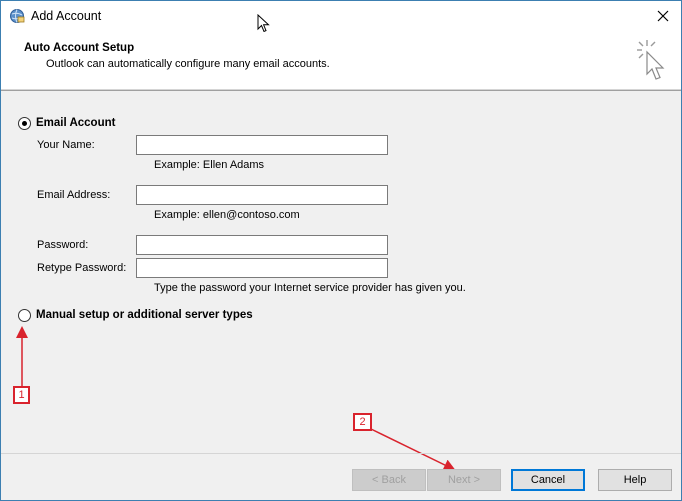  Describe the element at coordinates (66, 16) in the screenshot. I see `window-title: Add Account` at that location.